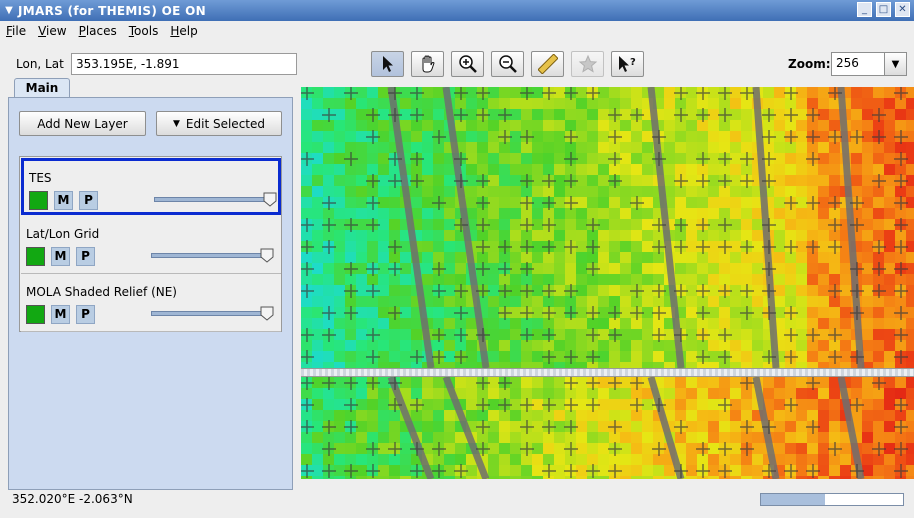  Describe the element at coordinates (387, 64) in the screenshot. I see `pointer-tool-button` at that location.